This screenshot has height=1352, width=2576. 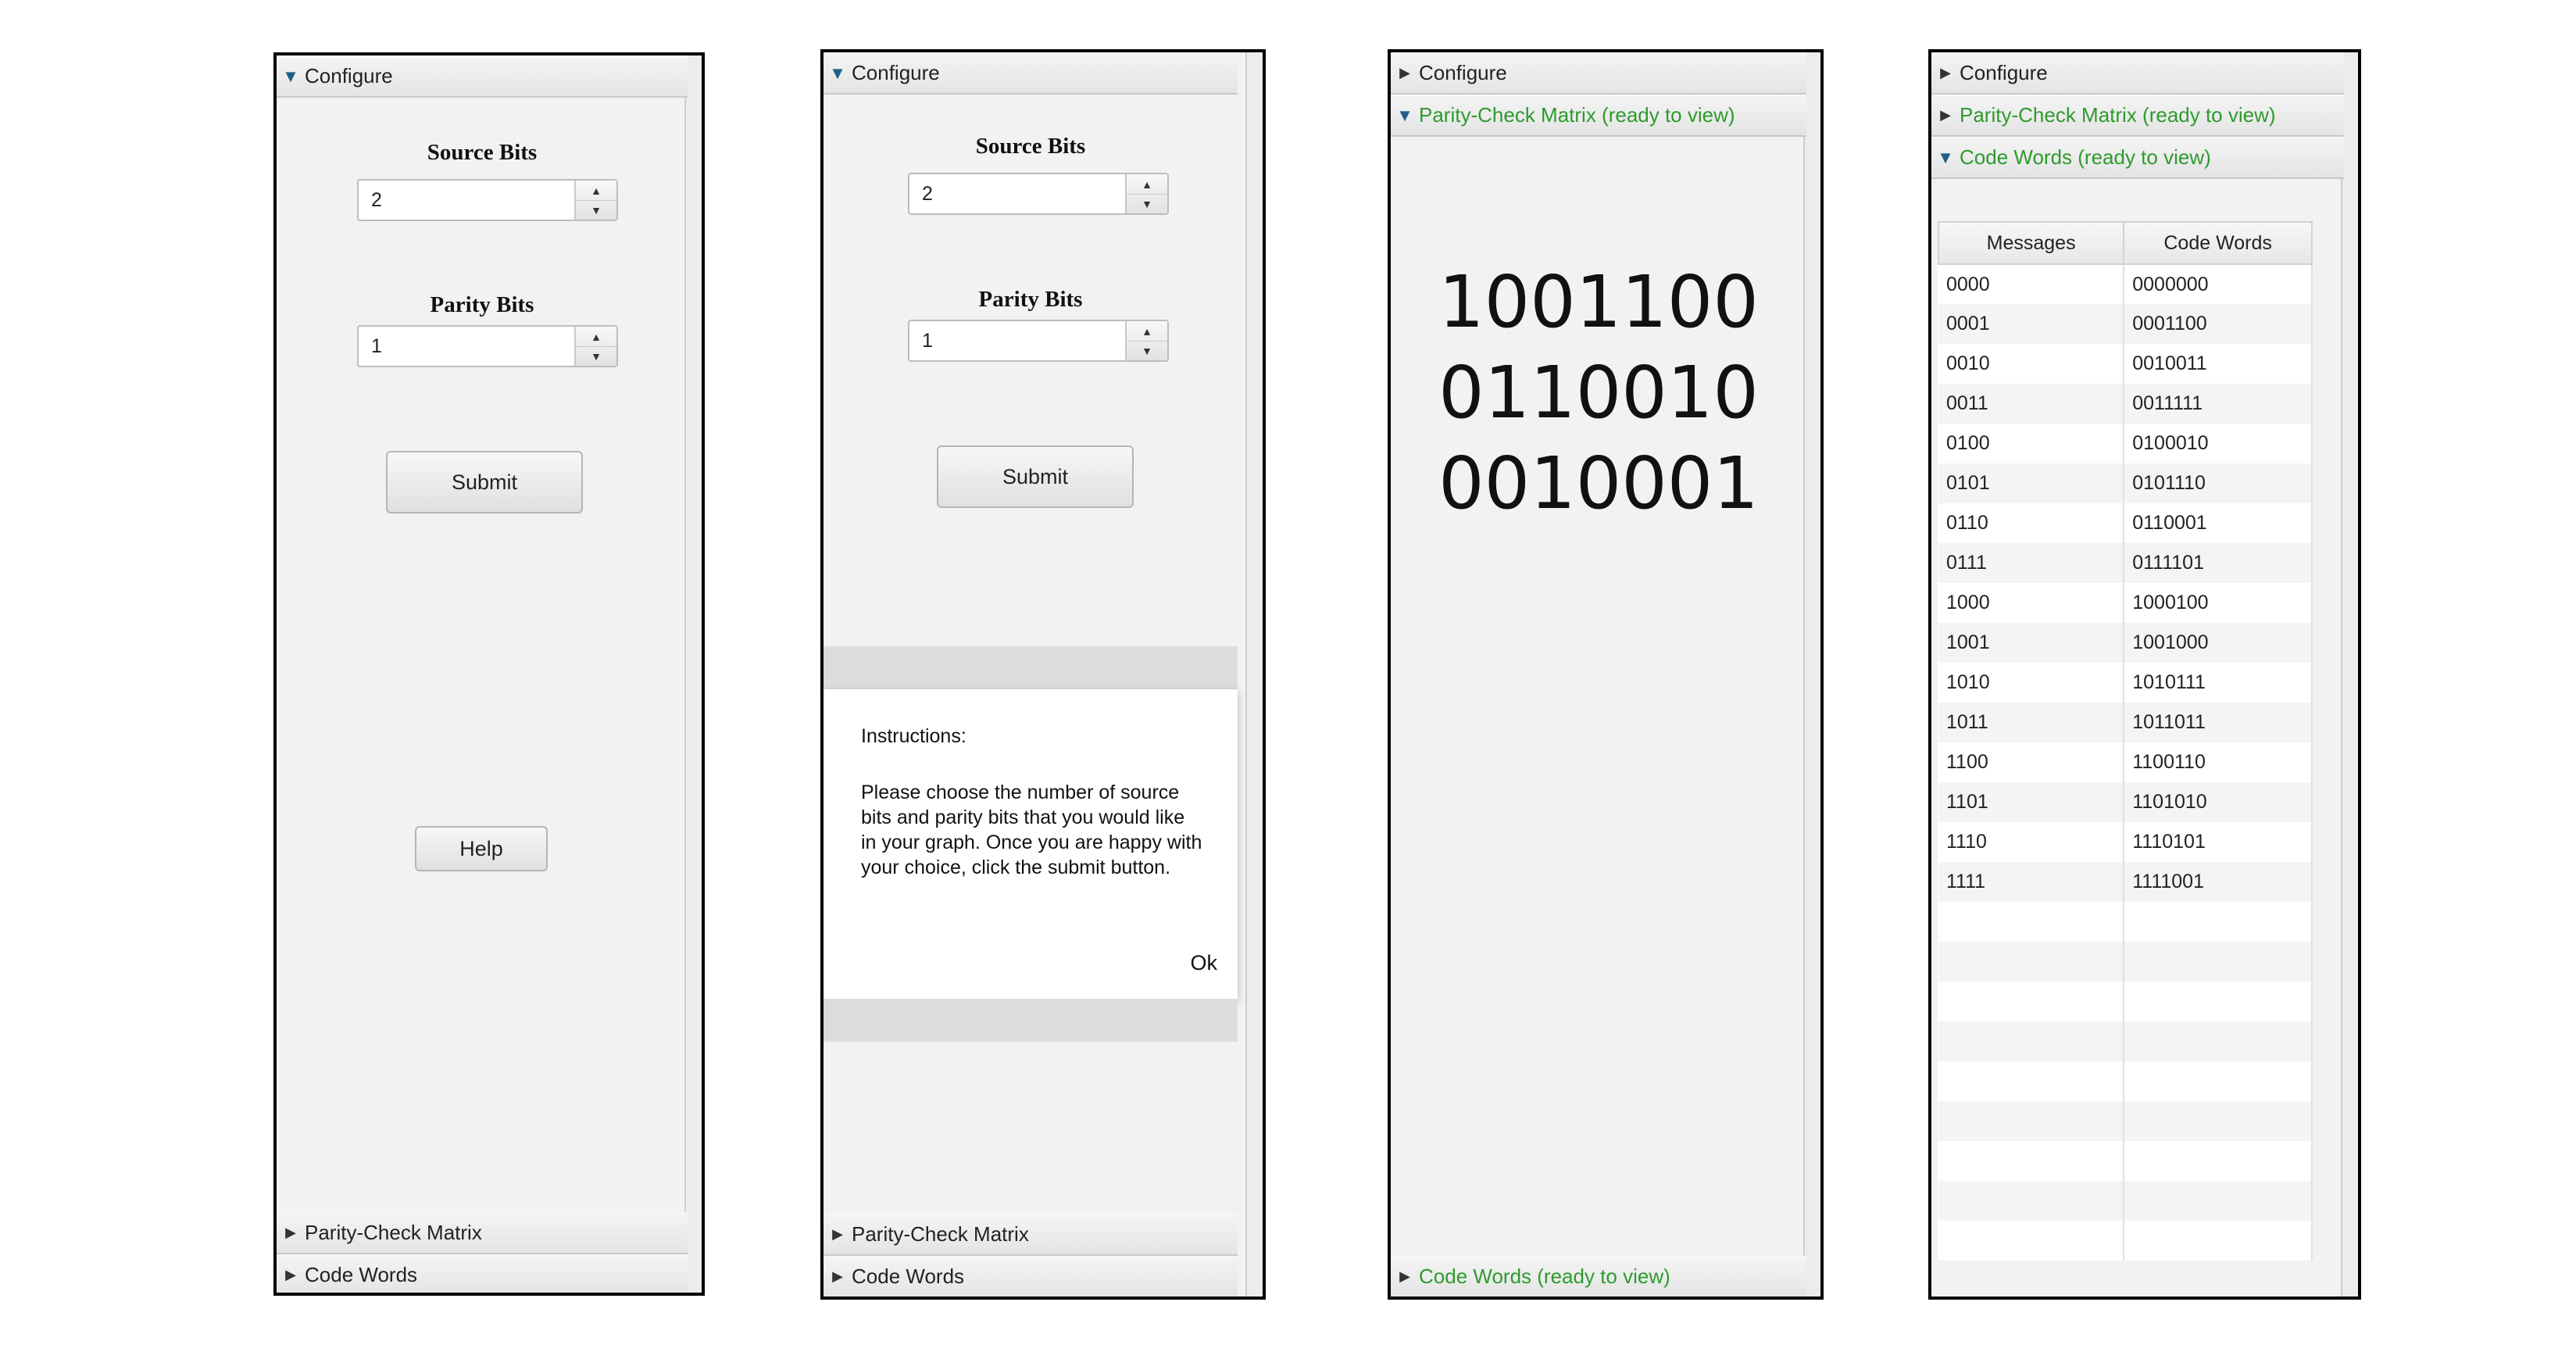 I want to click on message-cell: 1000, so click(x=2032, y=603).